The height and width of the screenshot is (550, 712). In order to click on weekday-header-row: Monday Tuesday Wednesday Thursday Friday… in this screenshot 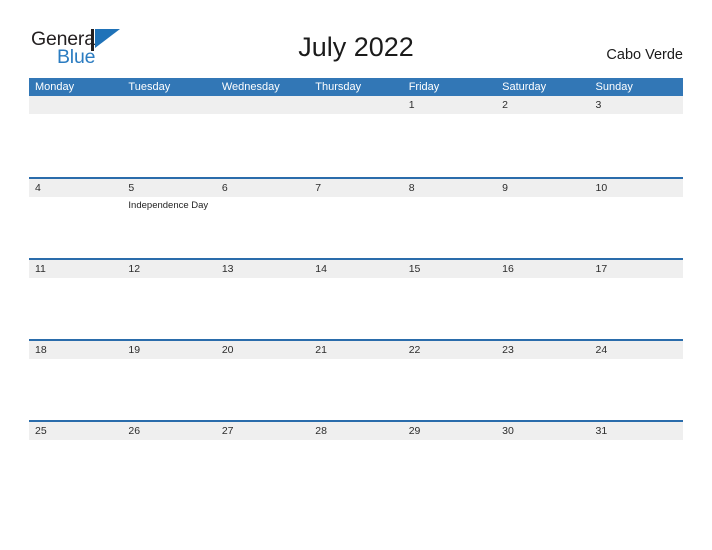, I will do `click(356, 87)`.